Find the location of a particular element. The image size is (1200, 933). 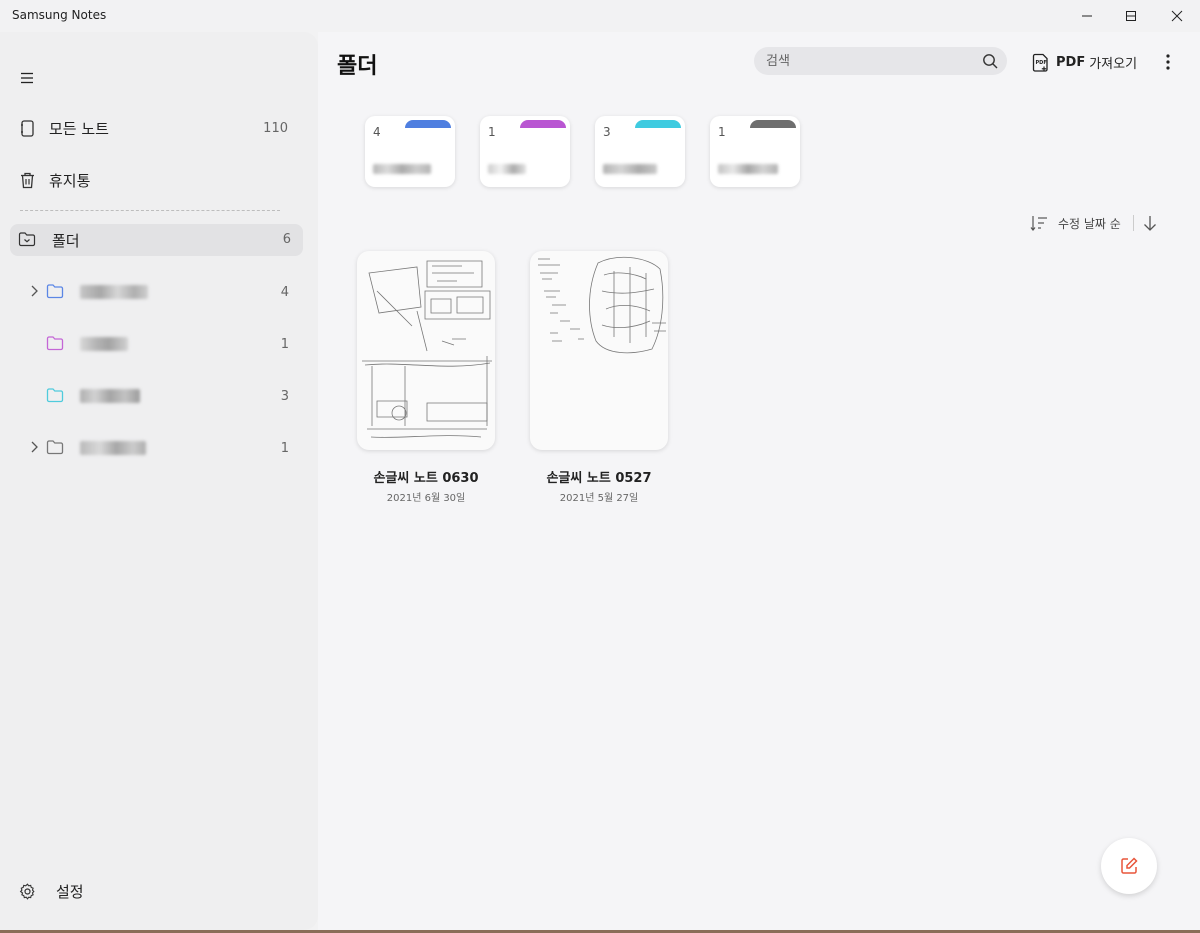

pdf-import-icon: PDF is located at coordinates (1040, 62).